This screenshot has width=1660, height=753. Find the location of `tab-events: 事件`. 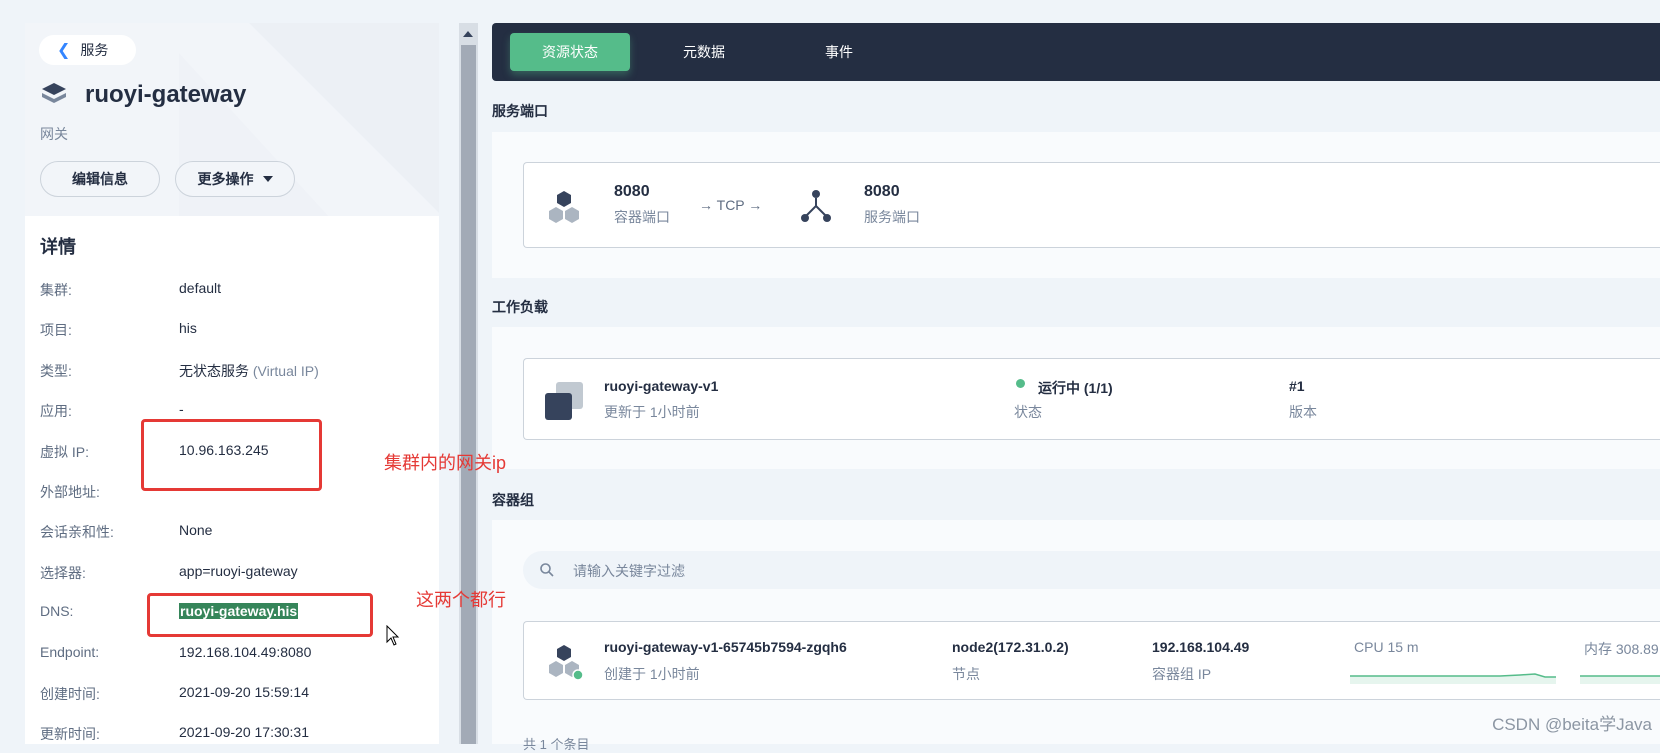

tab-events: 事件 is located at coordinates (839, 52).